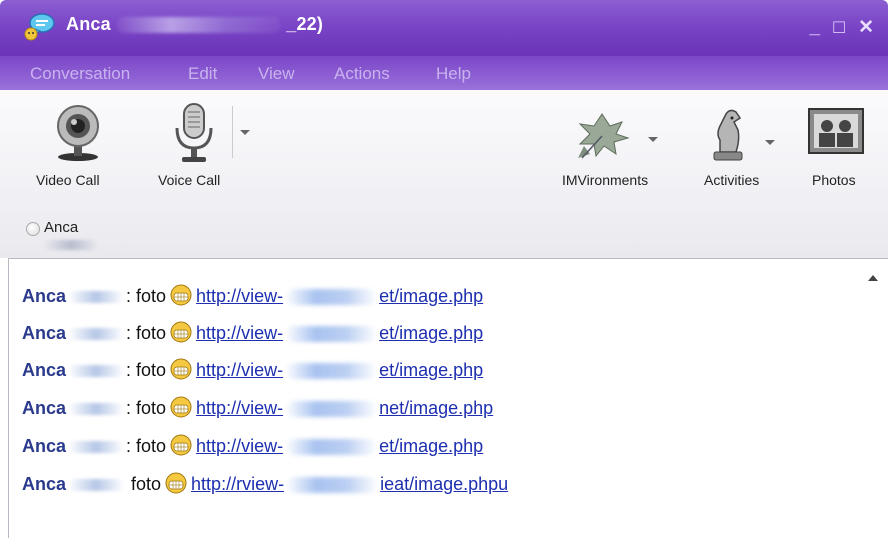 The width and height of the screenshot is (888, 538). What do you see at coordinates (874, 398) in the screenshot?
I see `chat-scrollbar` at bounding box center [874, 398].